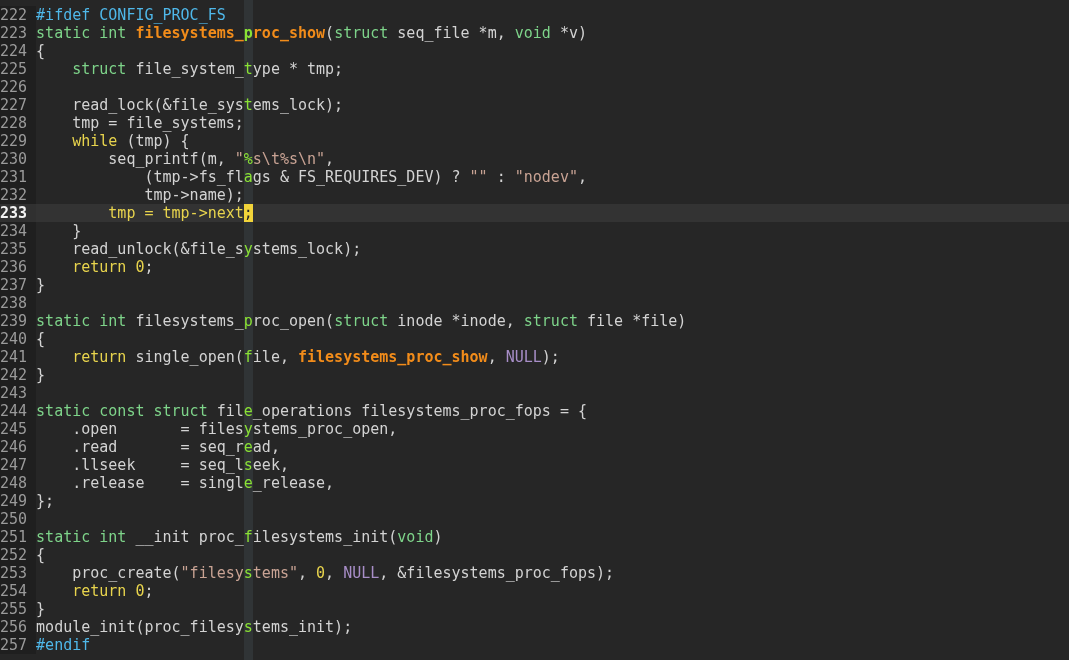  Describe the element at coordinates (235, 429) in the screenshot. I see `code-line: .open = filesystems_proc_open,` at that location.